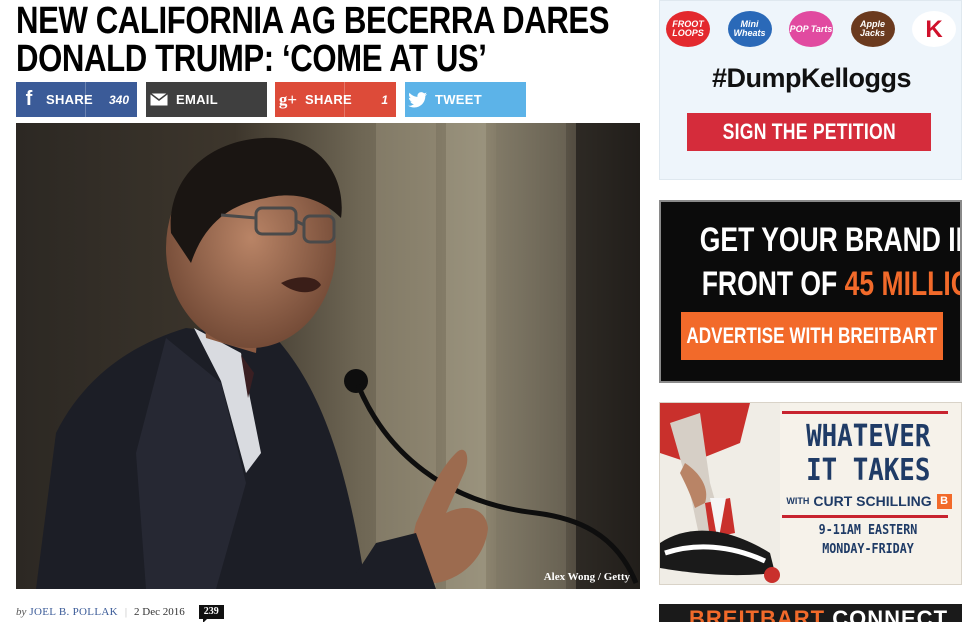 This screenshot has height=622, width=980. What do you see at coordinates (76, 99) in the screenshot?
I see `facebook-share-button: f SHARE 340` at bounding box center [76, 99].